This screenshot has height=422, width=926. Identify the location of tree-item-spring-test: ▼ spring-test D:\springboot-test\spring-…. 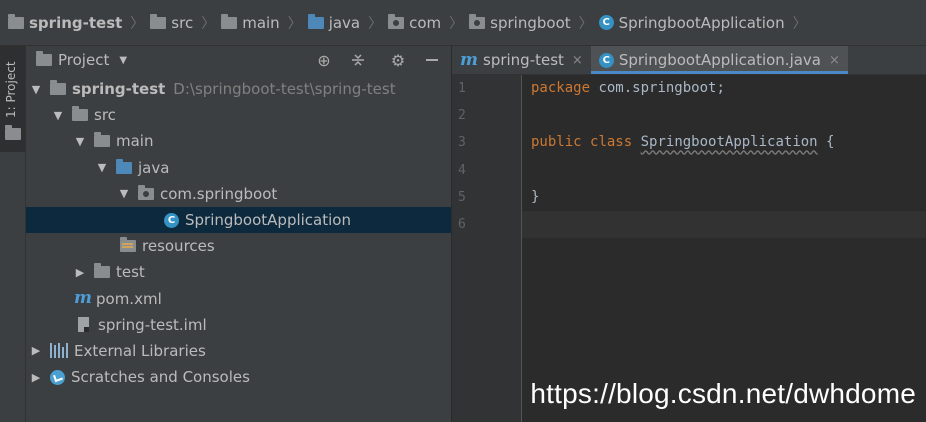
(238, 89).